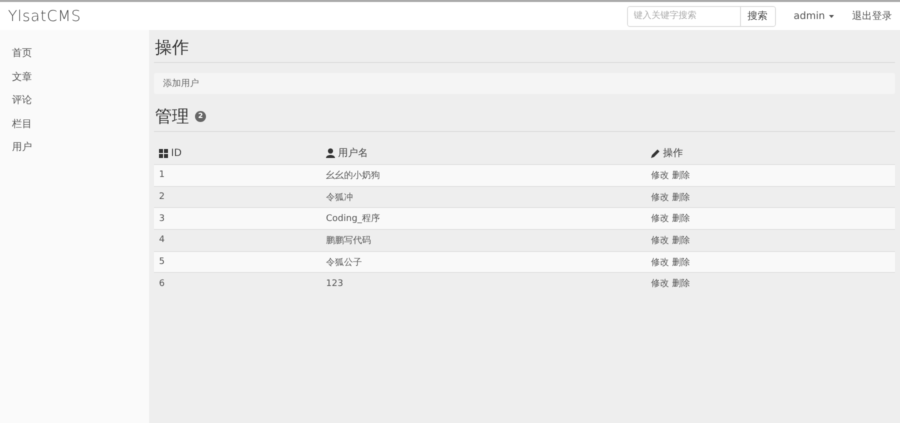 The height and width of the screenshot is (423, 900). Describe the element at coordinates (162, 219) in the screenshot. I see `table-cell-text: 3` at that location.